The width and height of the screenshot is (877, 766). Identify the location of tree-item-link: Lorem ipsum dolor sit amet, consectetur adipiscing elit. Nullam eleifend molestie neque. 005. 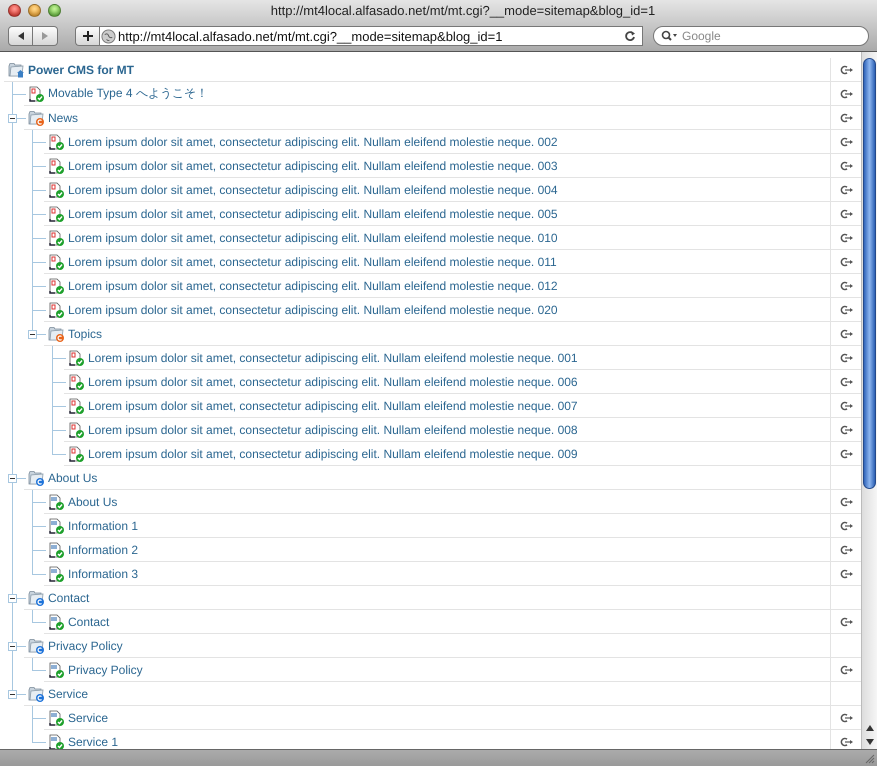
(449, 213).